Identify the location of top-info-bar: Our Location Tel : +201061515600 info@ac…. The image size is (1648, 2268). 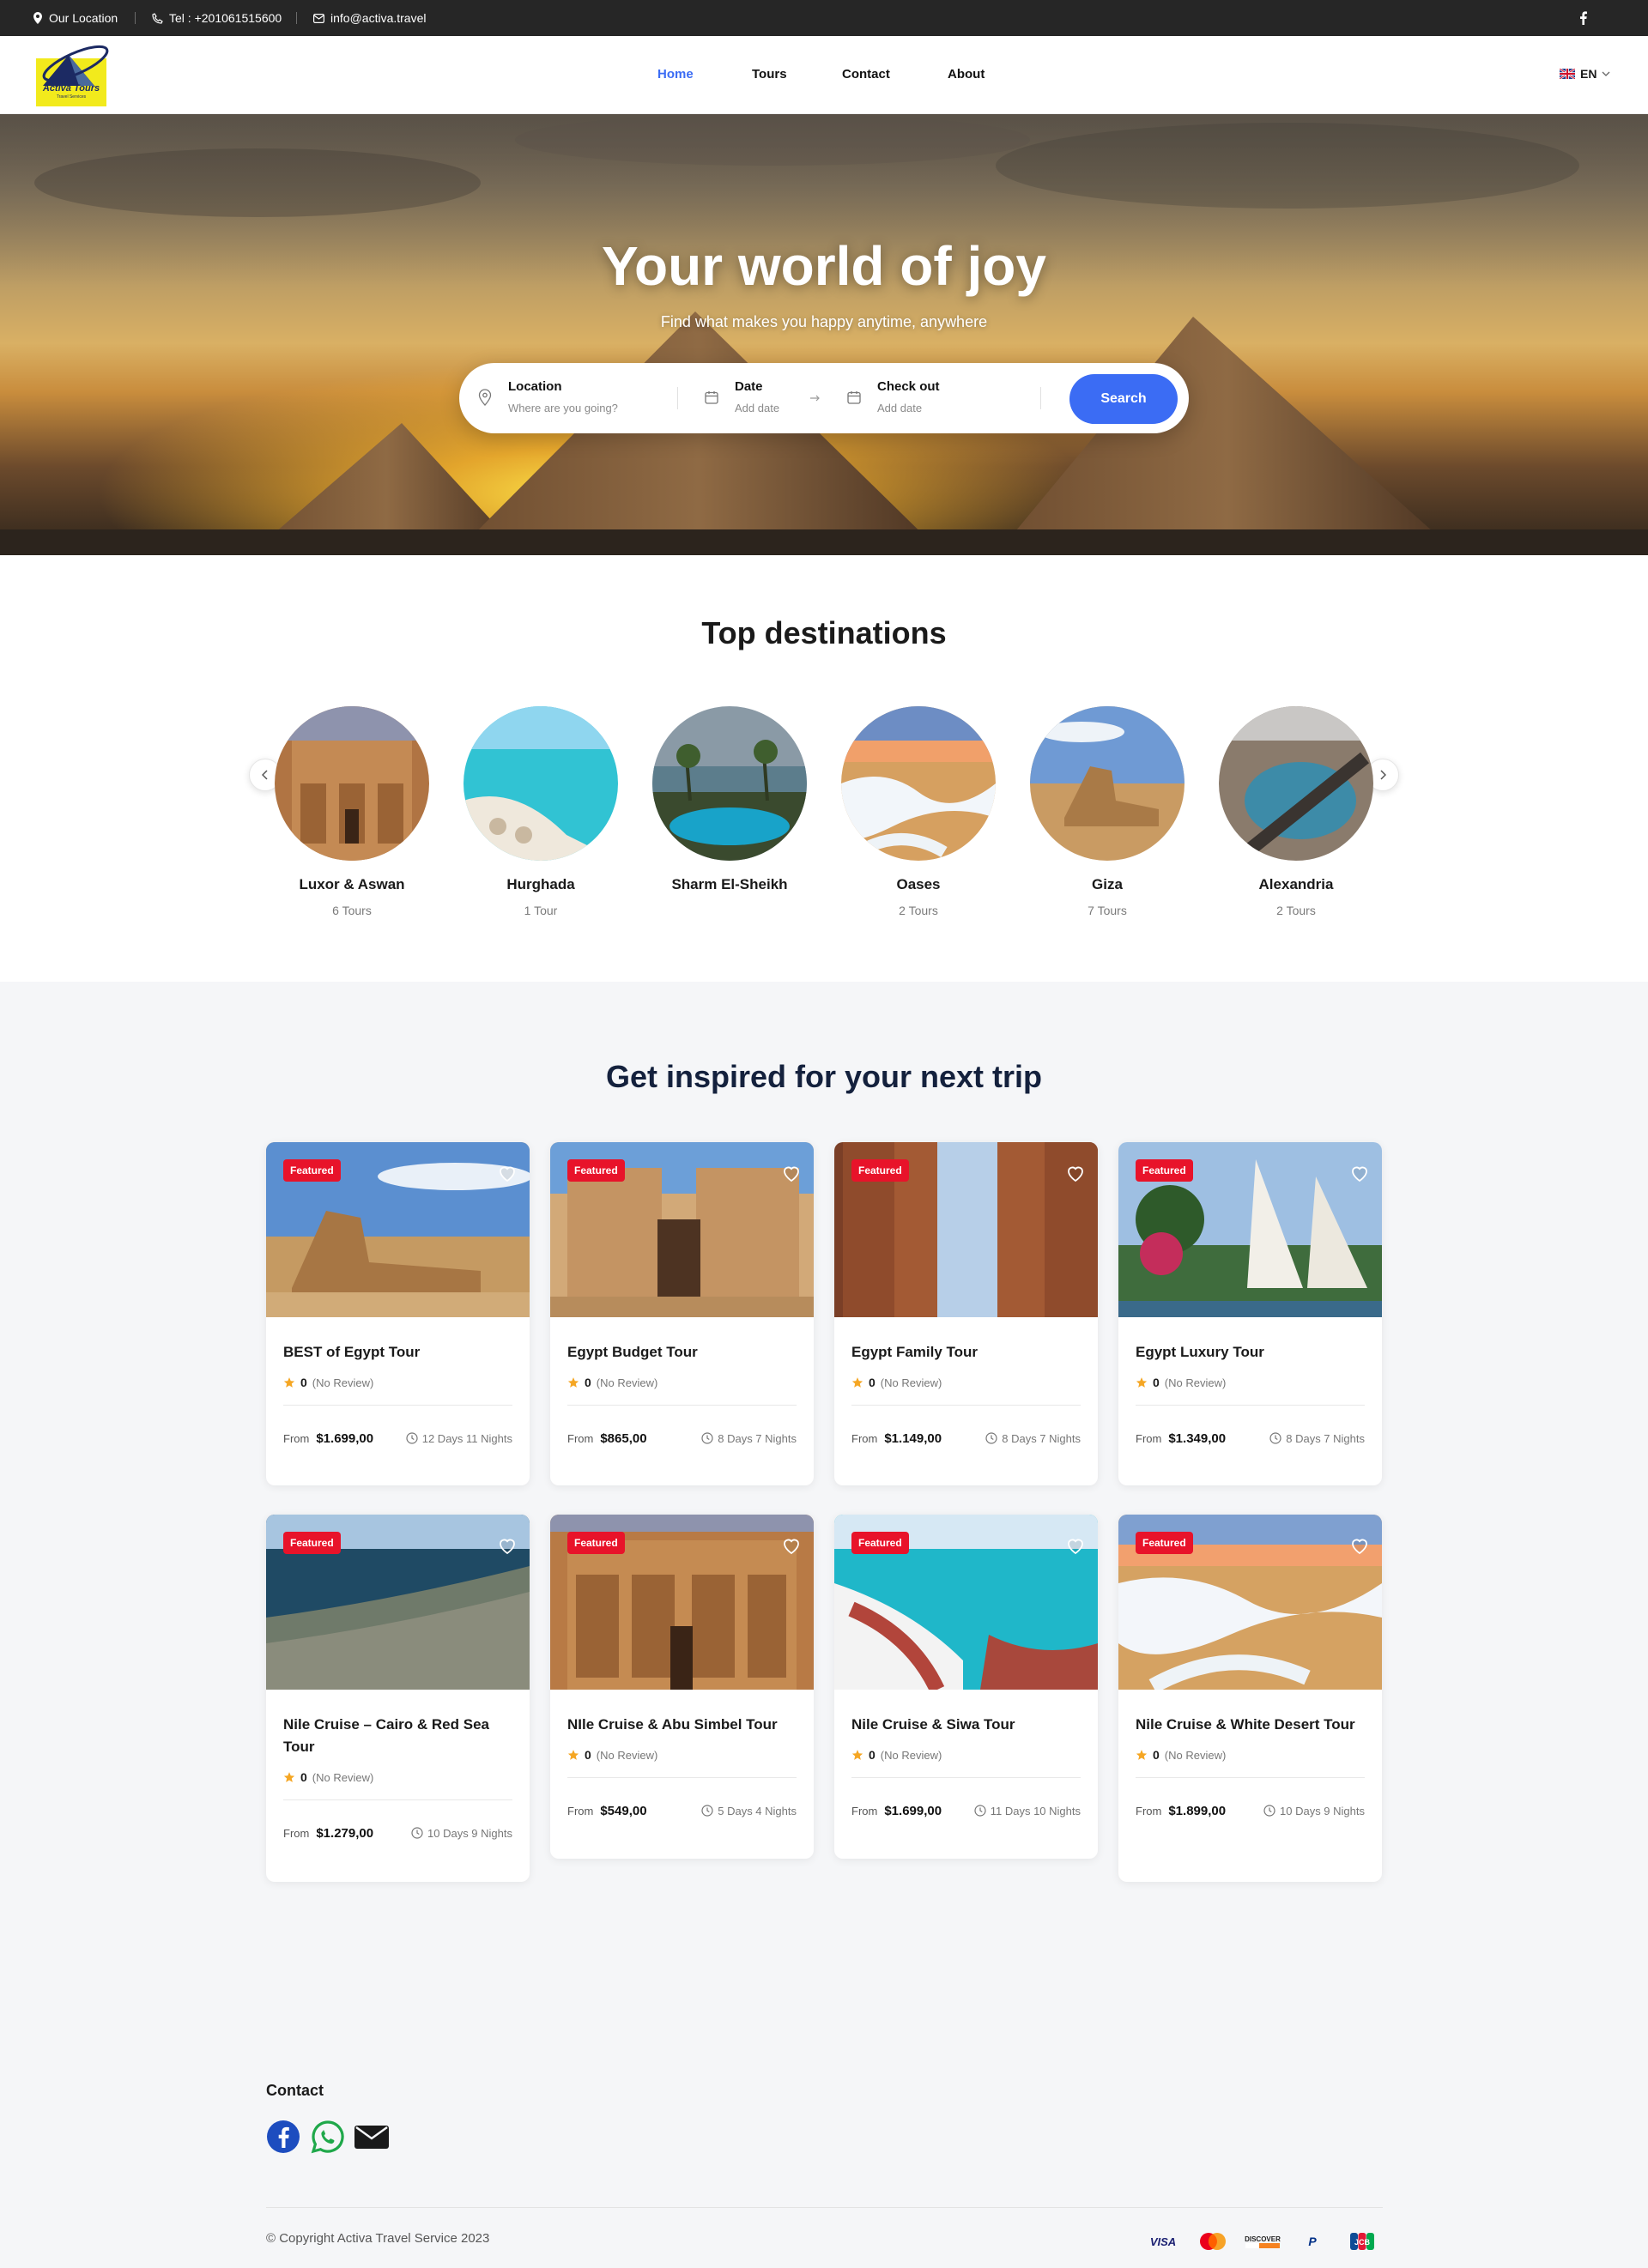
(824, 18).